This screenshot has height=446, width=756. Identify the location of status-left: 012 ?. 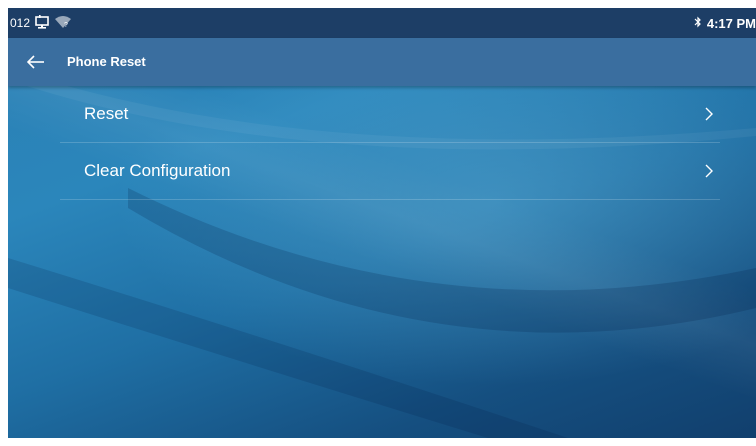
(41, 23).